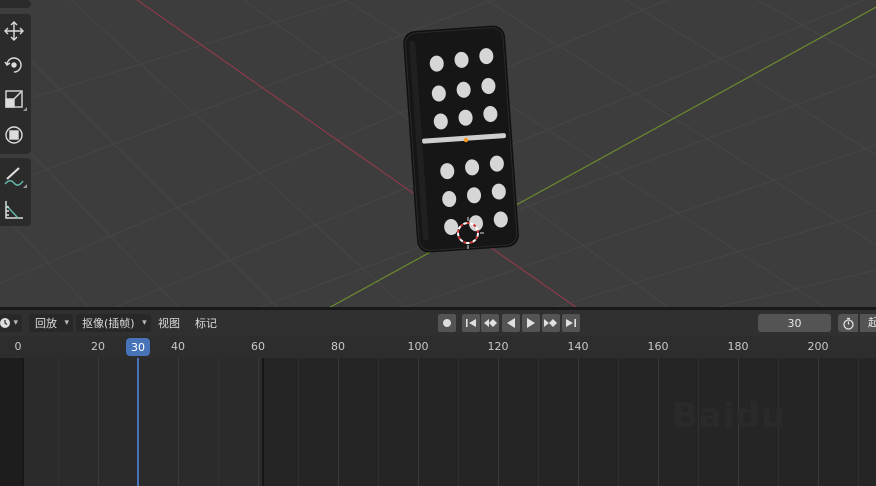 This screenshot has height=486, width=876. What do you see at coordinates (578, 346) in the screenshot?
I see `ruler-tick-label: 140` at bounding box center [578, 346].